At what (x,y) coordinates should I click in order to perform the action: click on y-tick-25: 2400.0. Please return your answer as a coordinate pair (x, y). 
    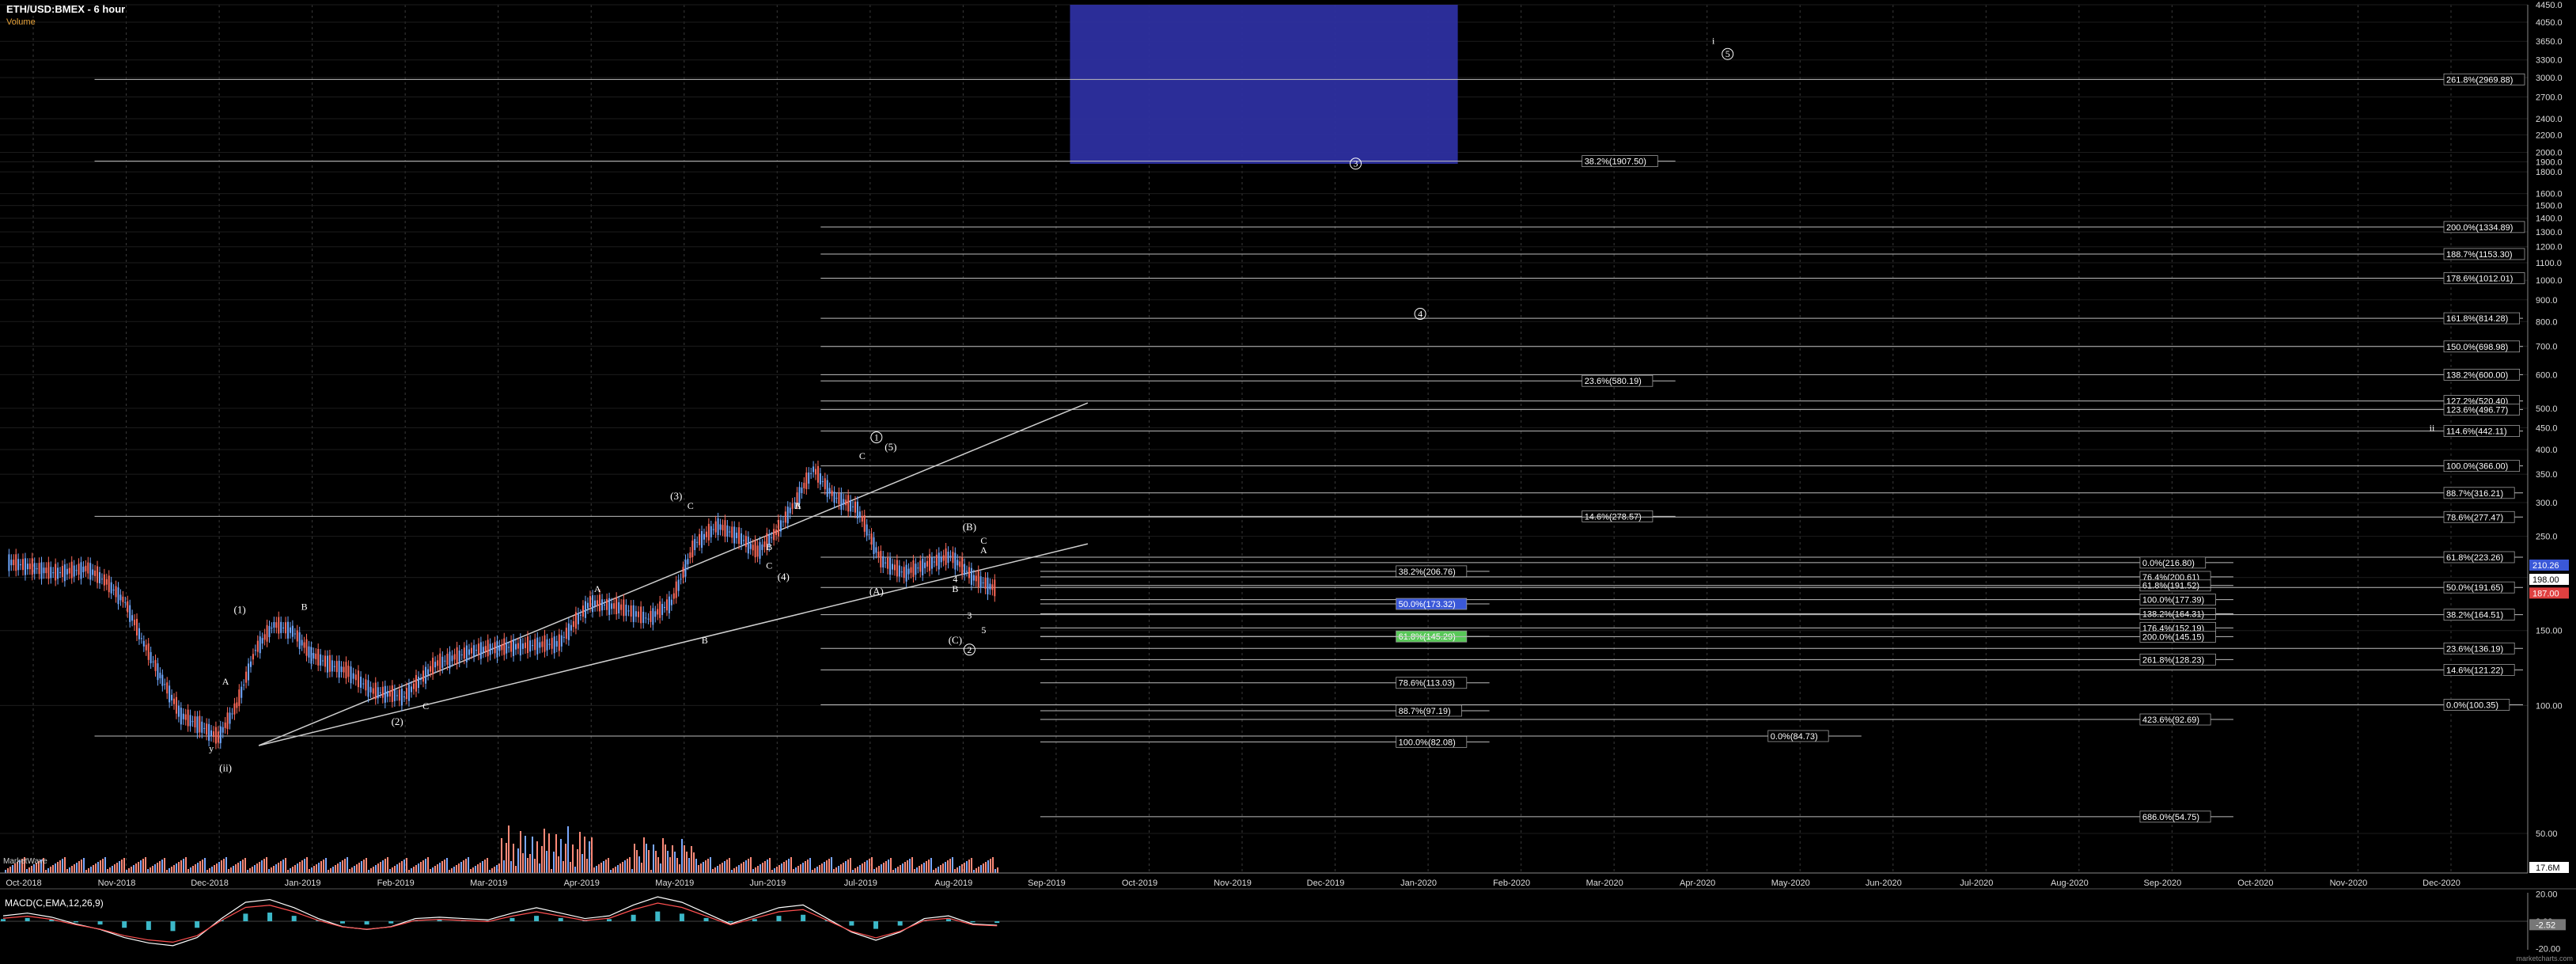
    Looking at the image, I should click on (2549, 119).